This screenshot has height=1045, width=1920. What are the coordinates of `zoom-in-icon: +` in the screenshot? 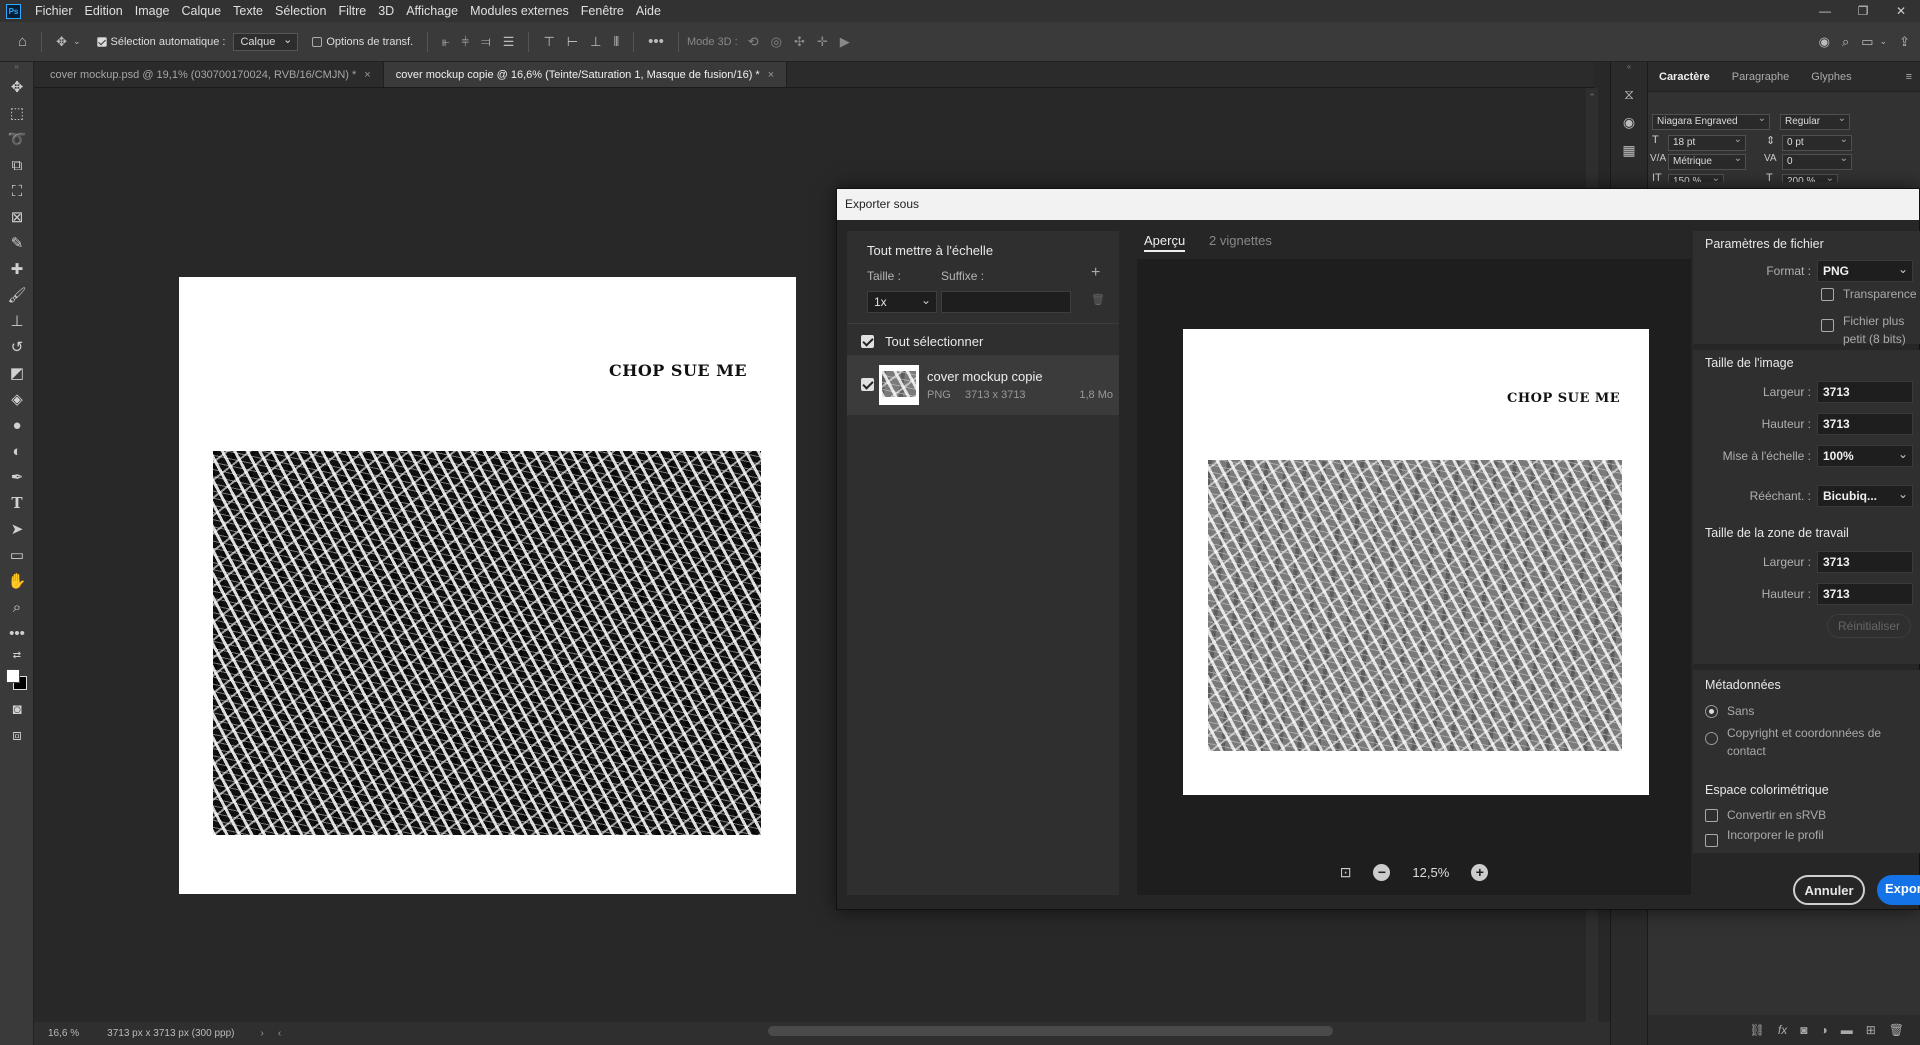 It's located at (1480, 872).